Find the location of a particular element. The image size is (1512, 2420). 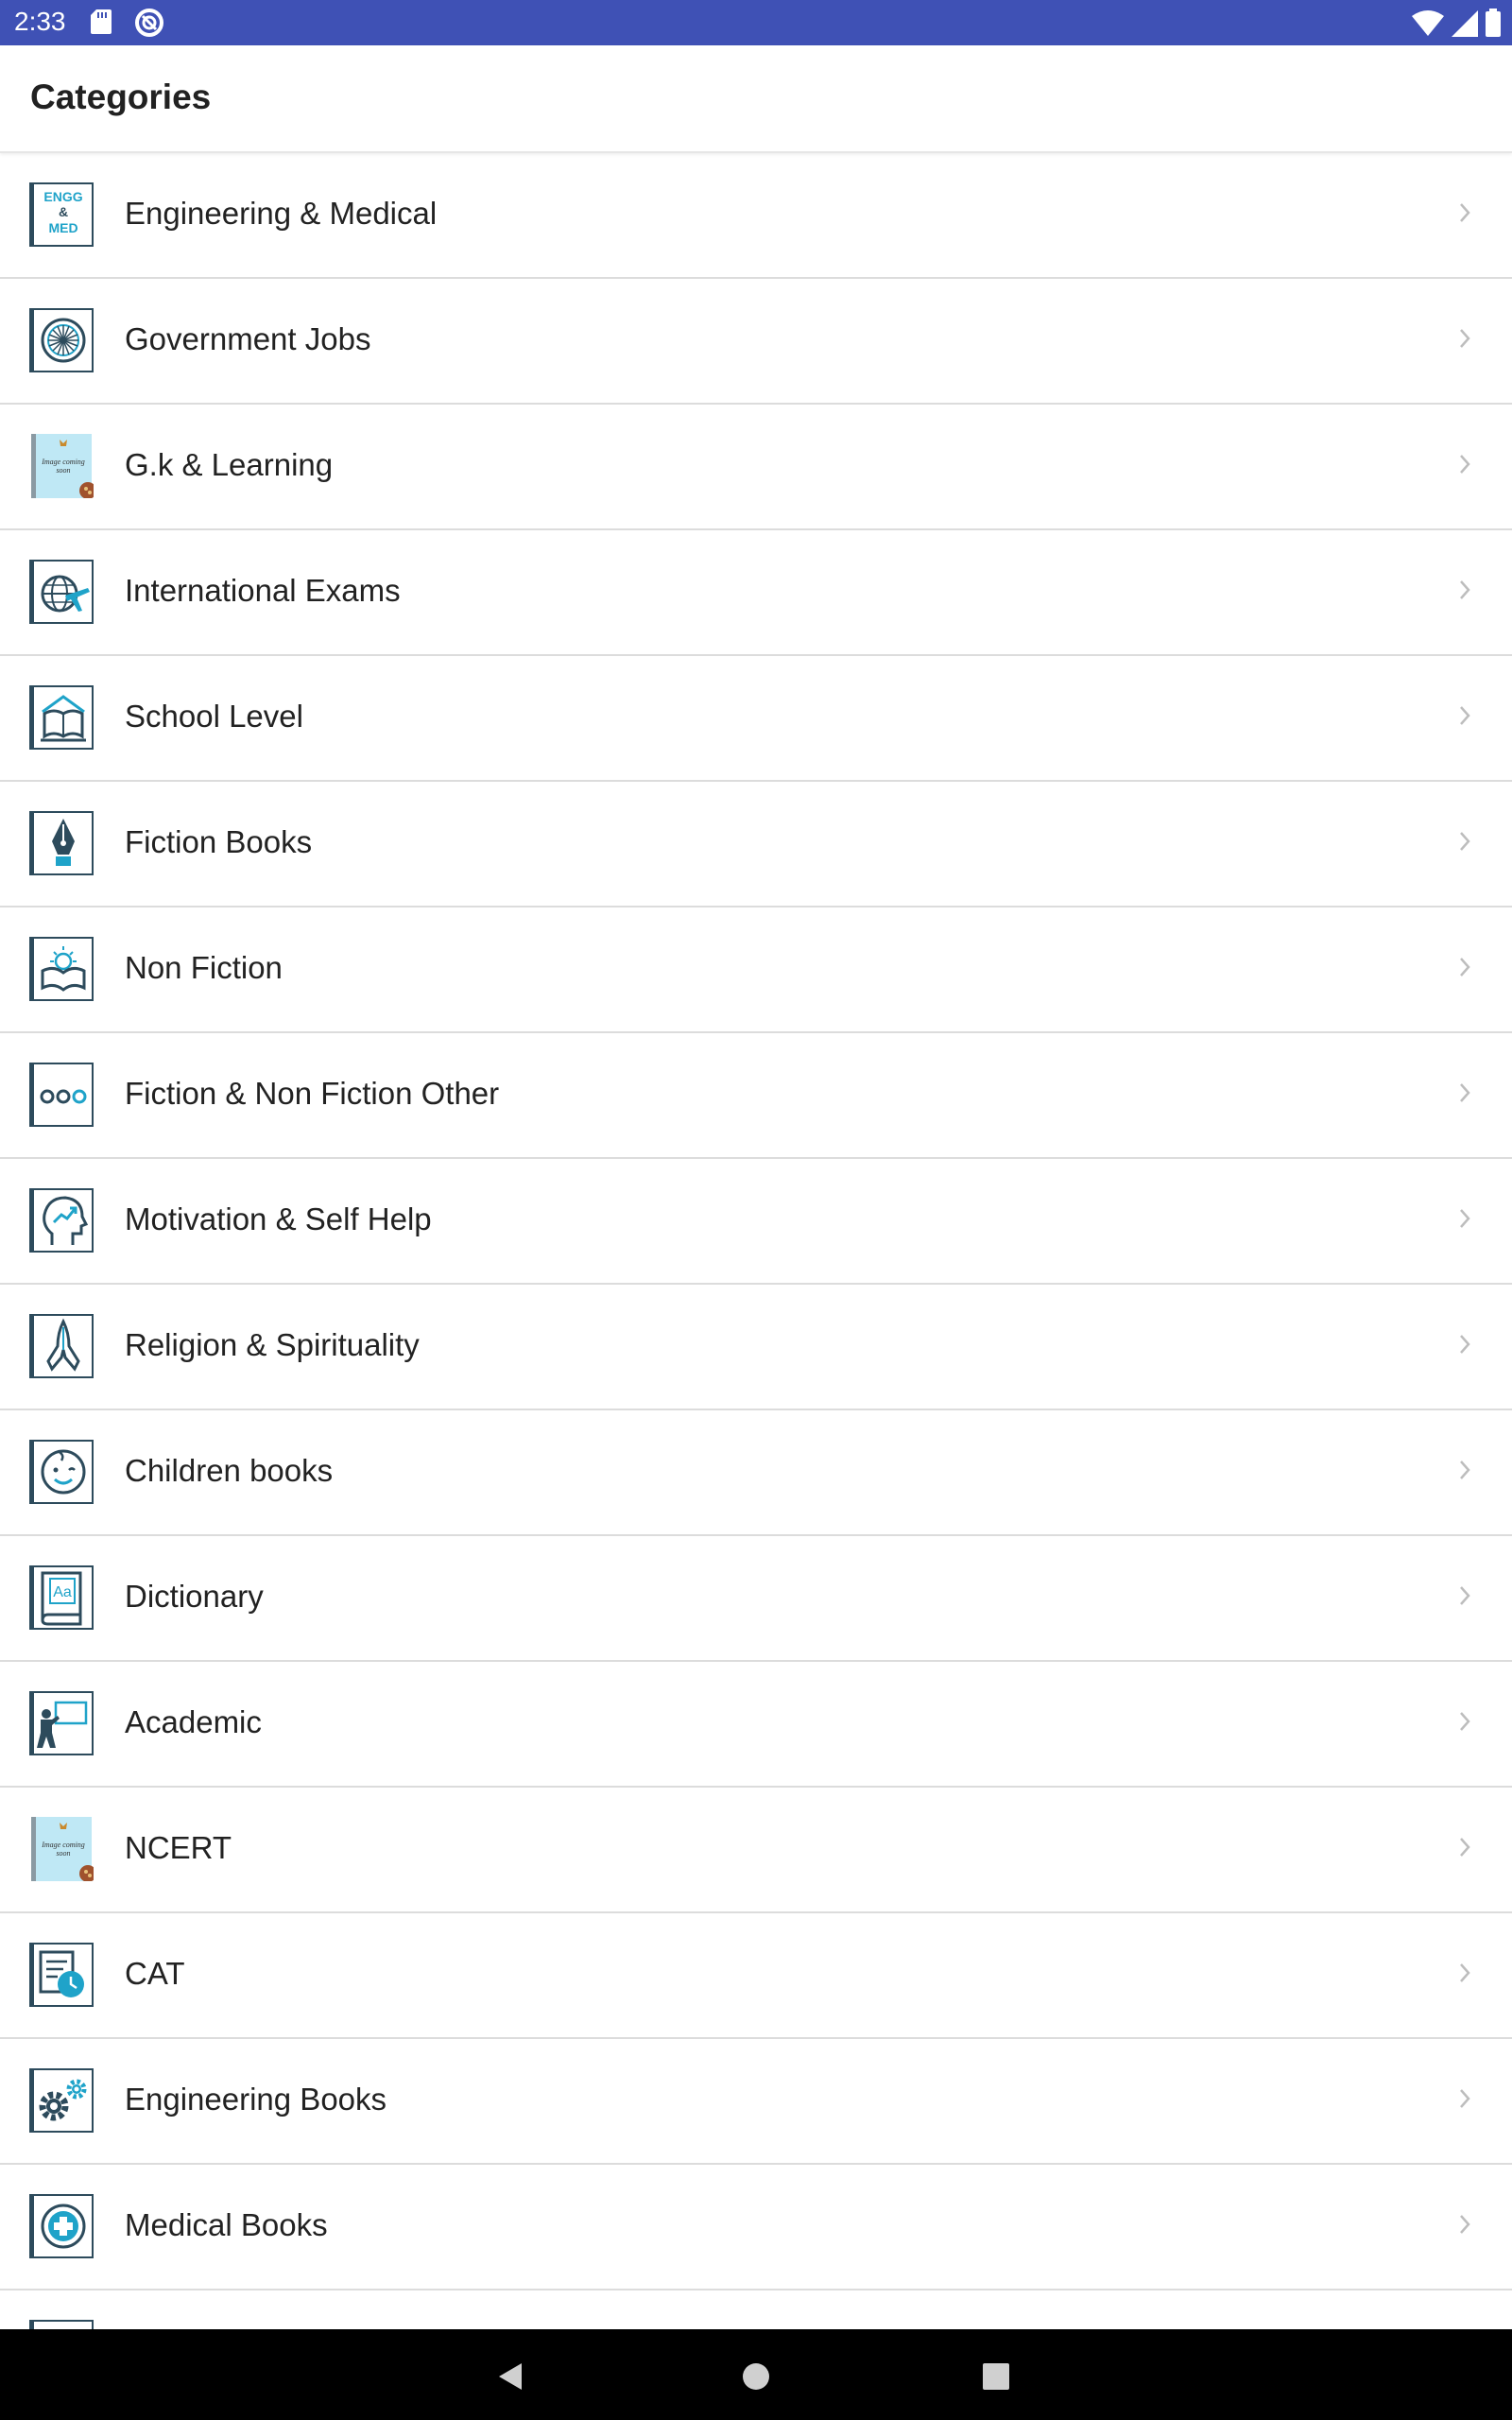

category-item-gk-learning: Image coming soon G.k & Learning is located at coordinates (756, 467).